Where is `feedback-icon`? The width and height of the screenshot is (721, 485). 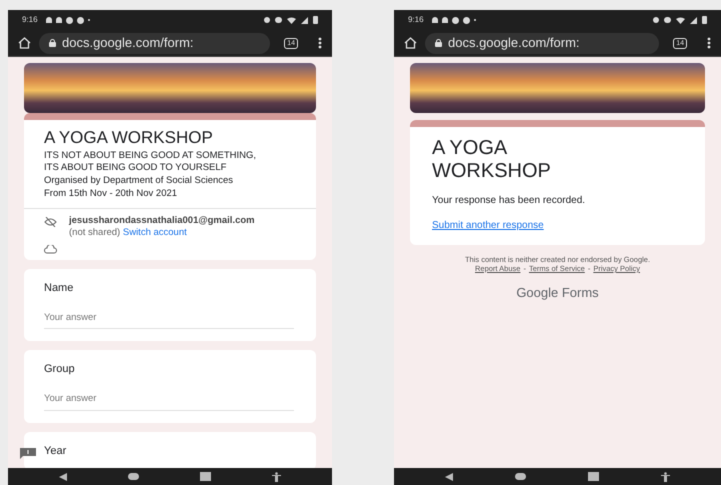
feedback-icon is located at coordinates (28, 453).